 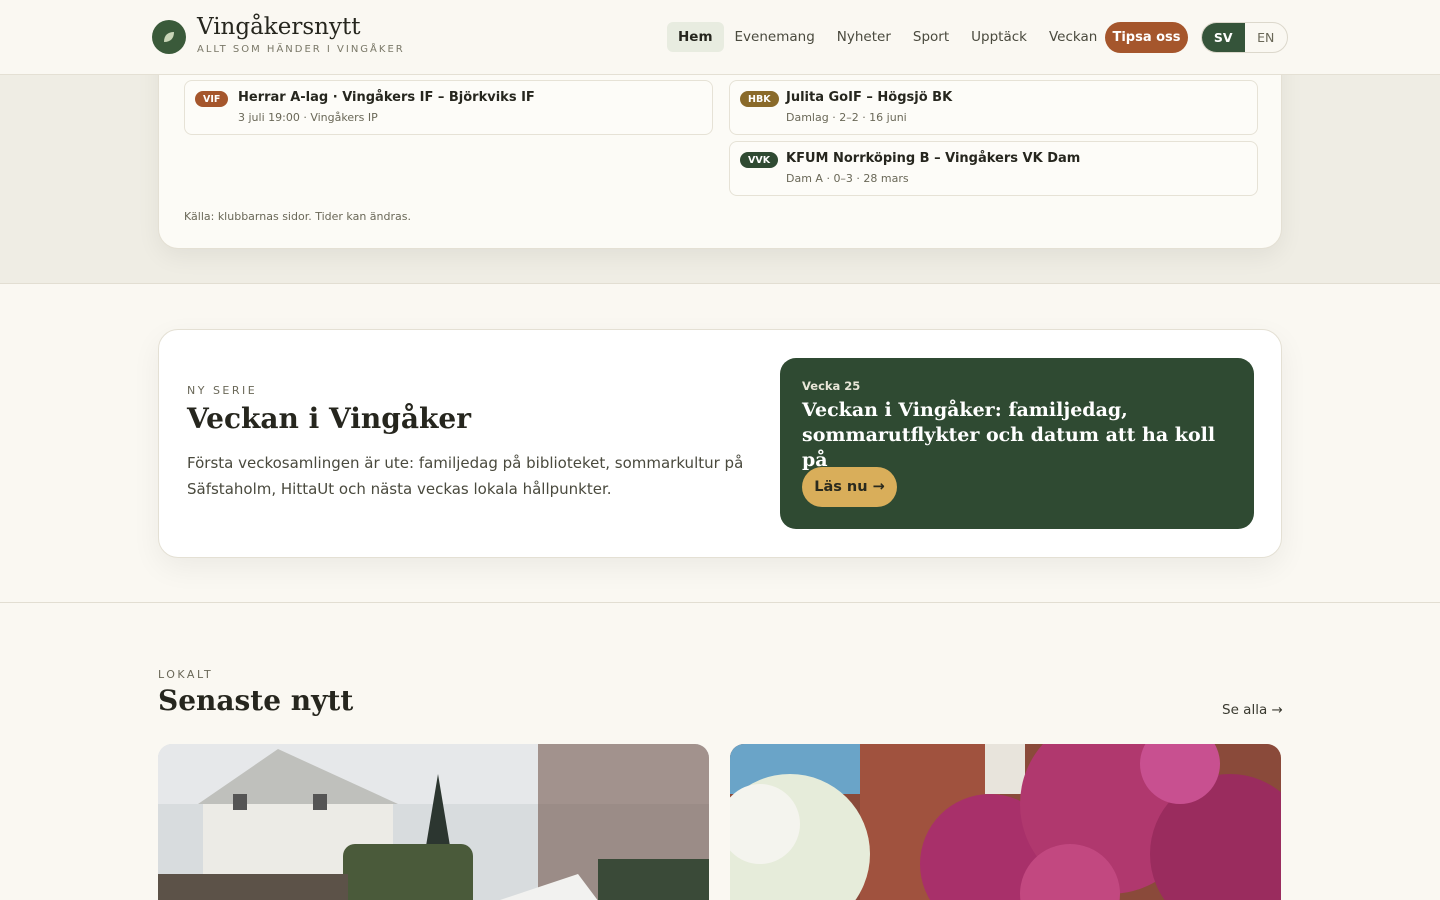 I want to click on nav-item-upptack: Upptäck, so click(x=999, y=37).